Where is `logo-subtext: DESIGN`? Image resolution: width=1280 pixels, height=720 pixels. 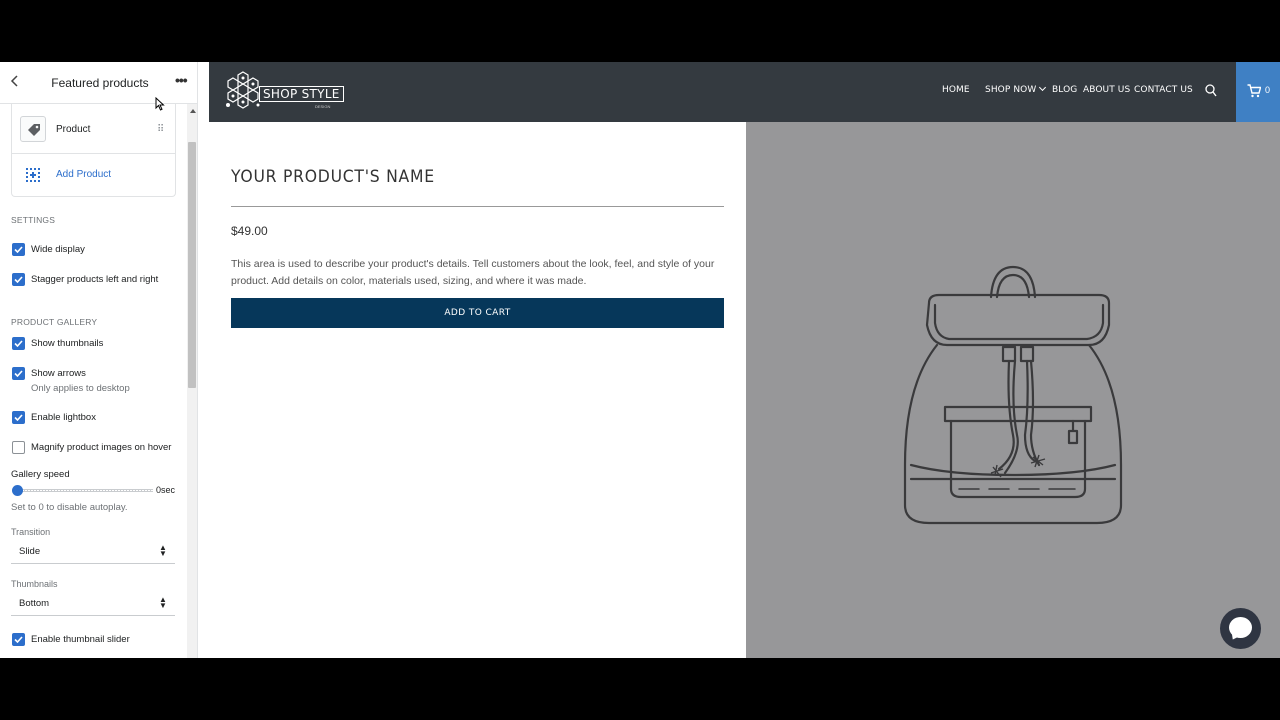
logo-subtext: DESIGN is located at coordinates (323, 106).